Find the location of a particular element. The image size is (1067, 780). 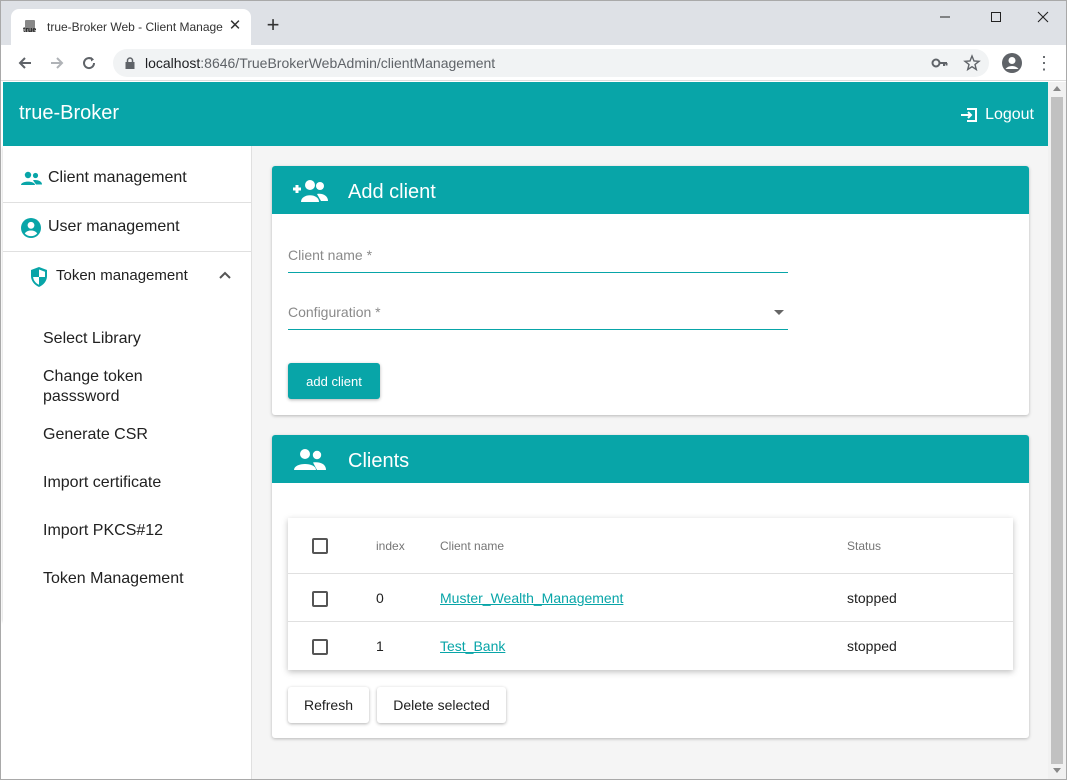

person-add-icon is located at coordinates (310, 191).